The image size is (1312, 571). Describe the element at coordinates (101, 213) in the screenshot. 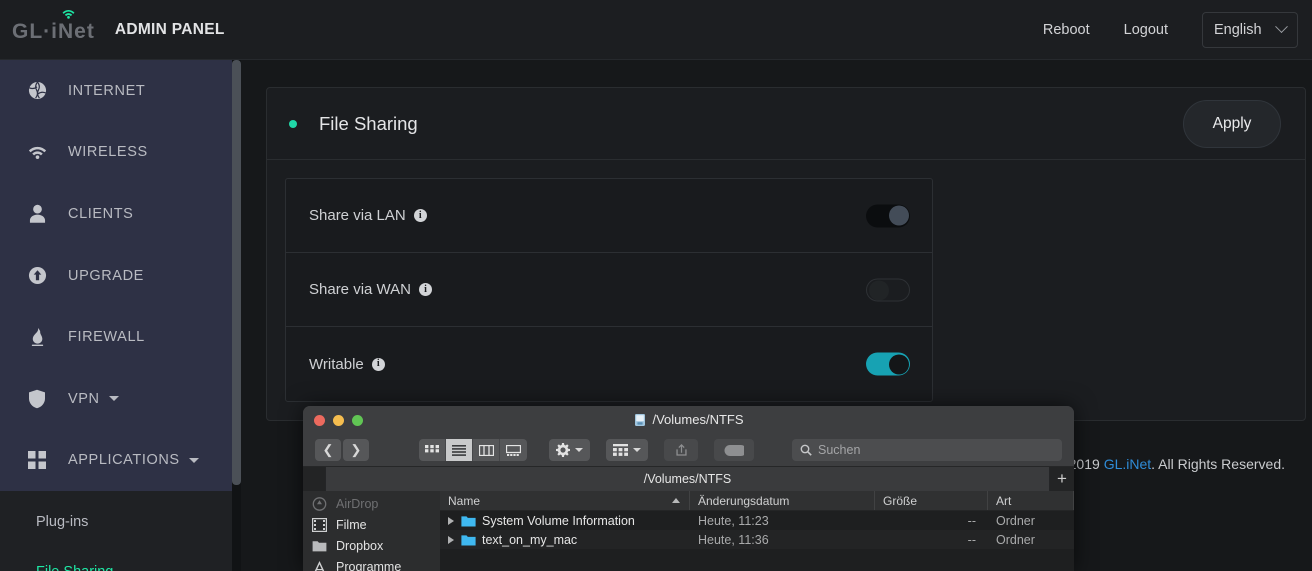

I see `sidebar-item-label: CLIENTS` at that location.